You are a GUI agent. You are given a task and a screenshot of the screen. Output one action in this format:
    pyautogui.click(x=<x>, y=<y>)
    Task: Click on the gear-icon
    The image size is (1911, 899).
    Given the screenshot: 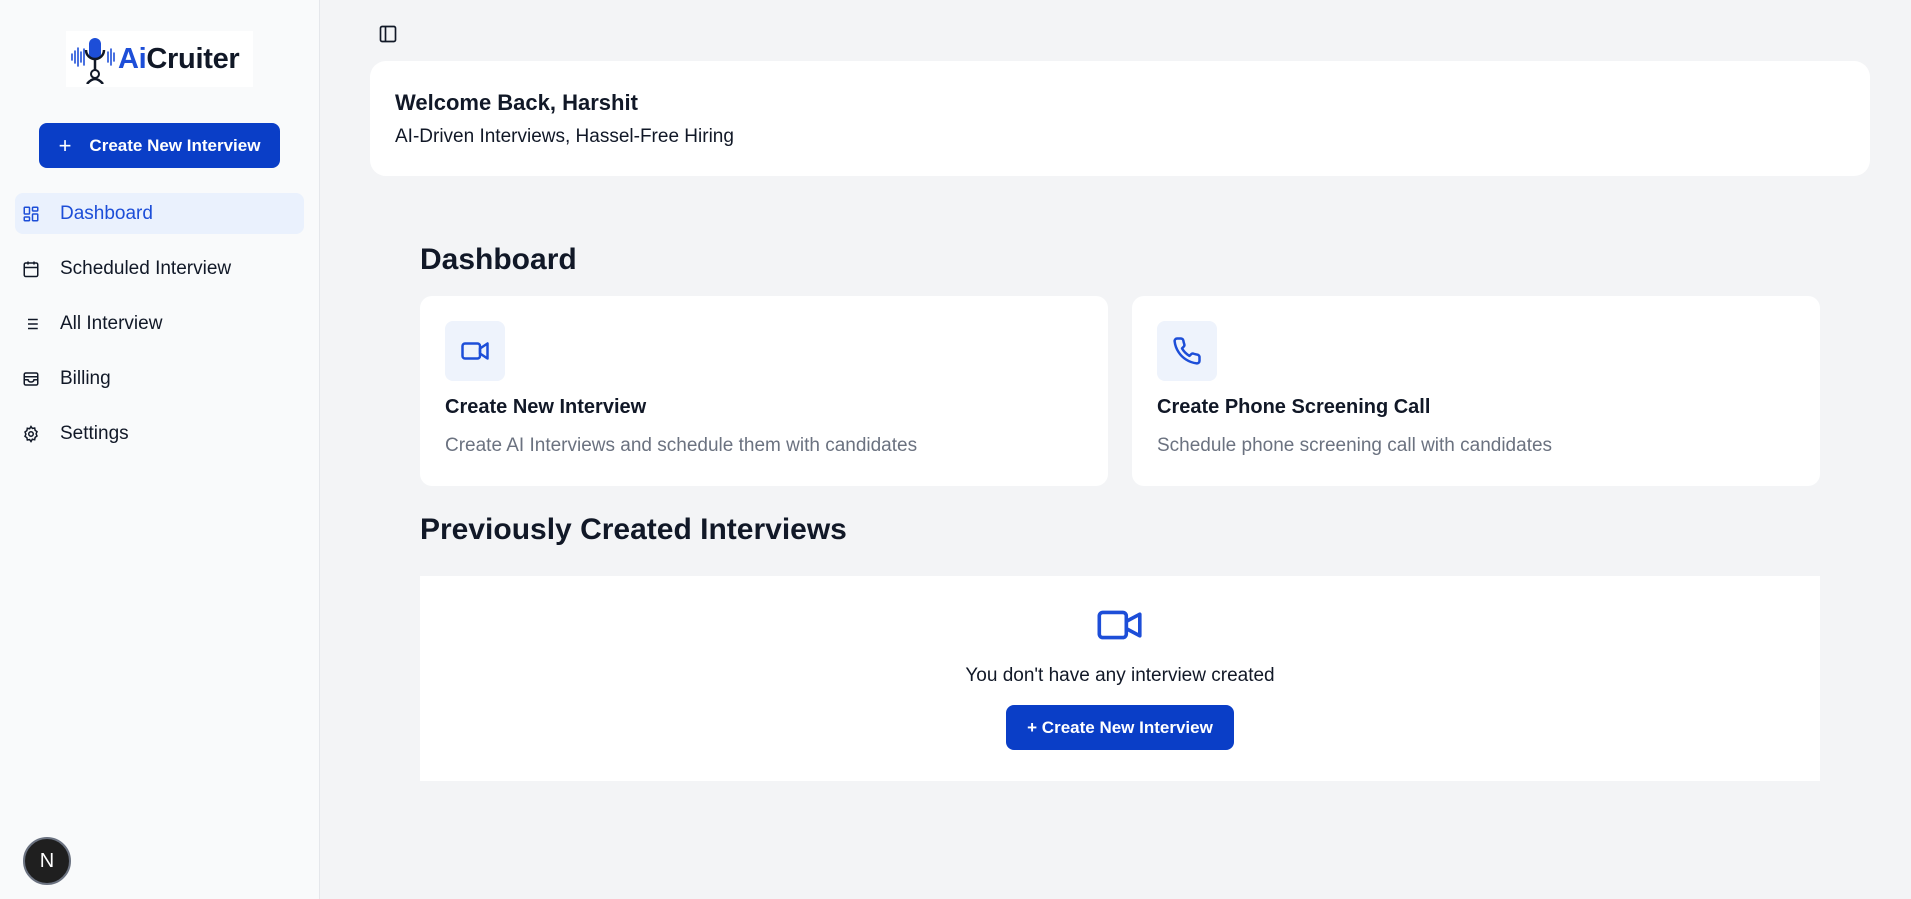 What is the action you would take?
    pyautogui.click(x=31, y=434)
    